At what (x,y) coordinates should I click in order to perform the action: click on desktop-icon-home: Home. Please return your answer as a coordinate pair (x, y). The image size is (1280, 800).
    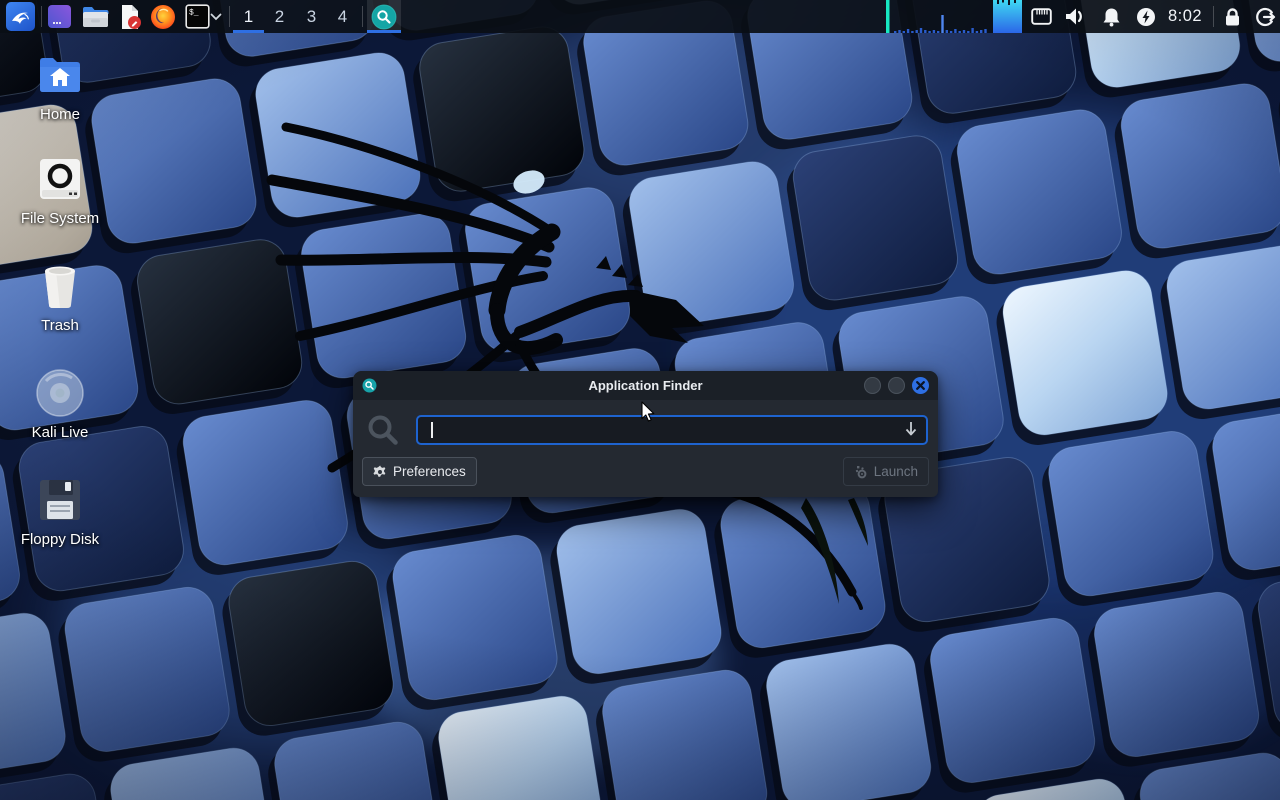
    Looking at the image, I should click on (60, 87).